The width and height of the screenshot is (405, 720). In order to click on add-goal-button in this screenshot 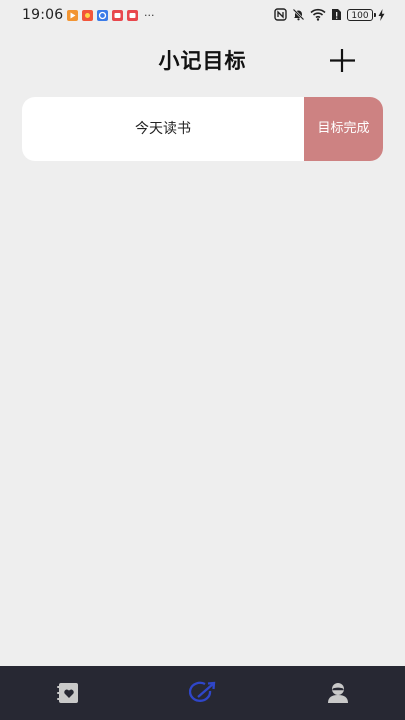, I will do `click(342, 61)`.